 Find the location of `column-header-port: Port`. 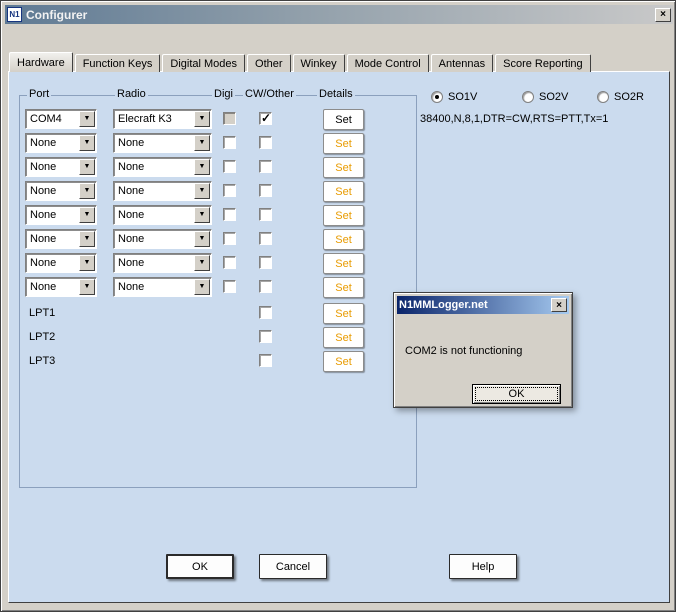

column-header-port: Port is located at coordinates (39, 94).